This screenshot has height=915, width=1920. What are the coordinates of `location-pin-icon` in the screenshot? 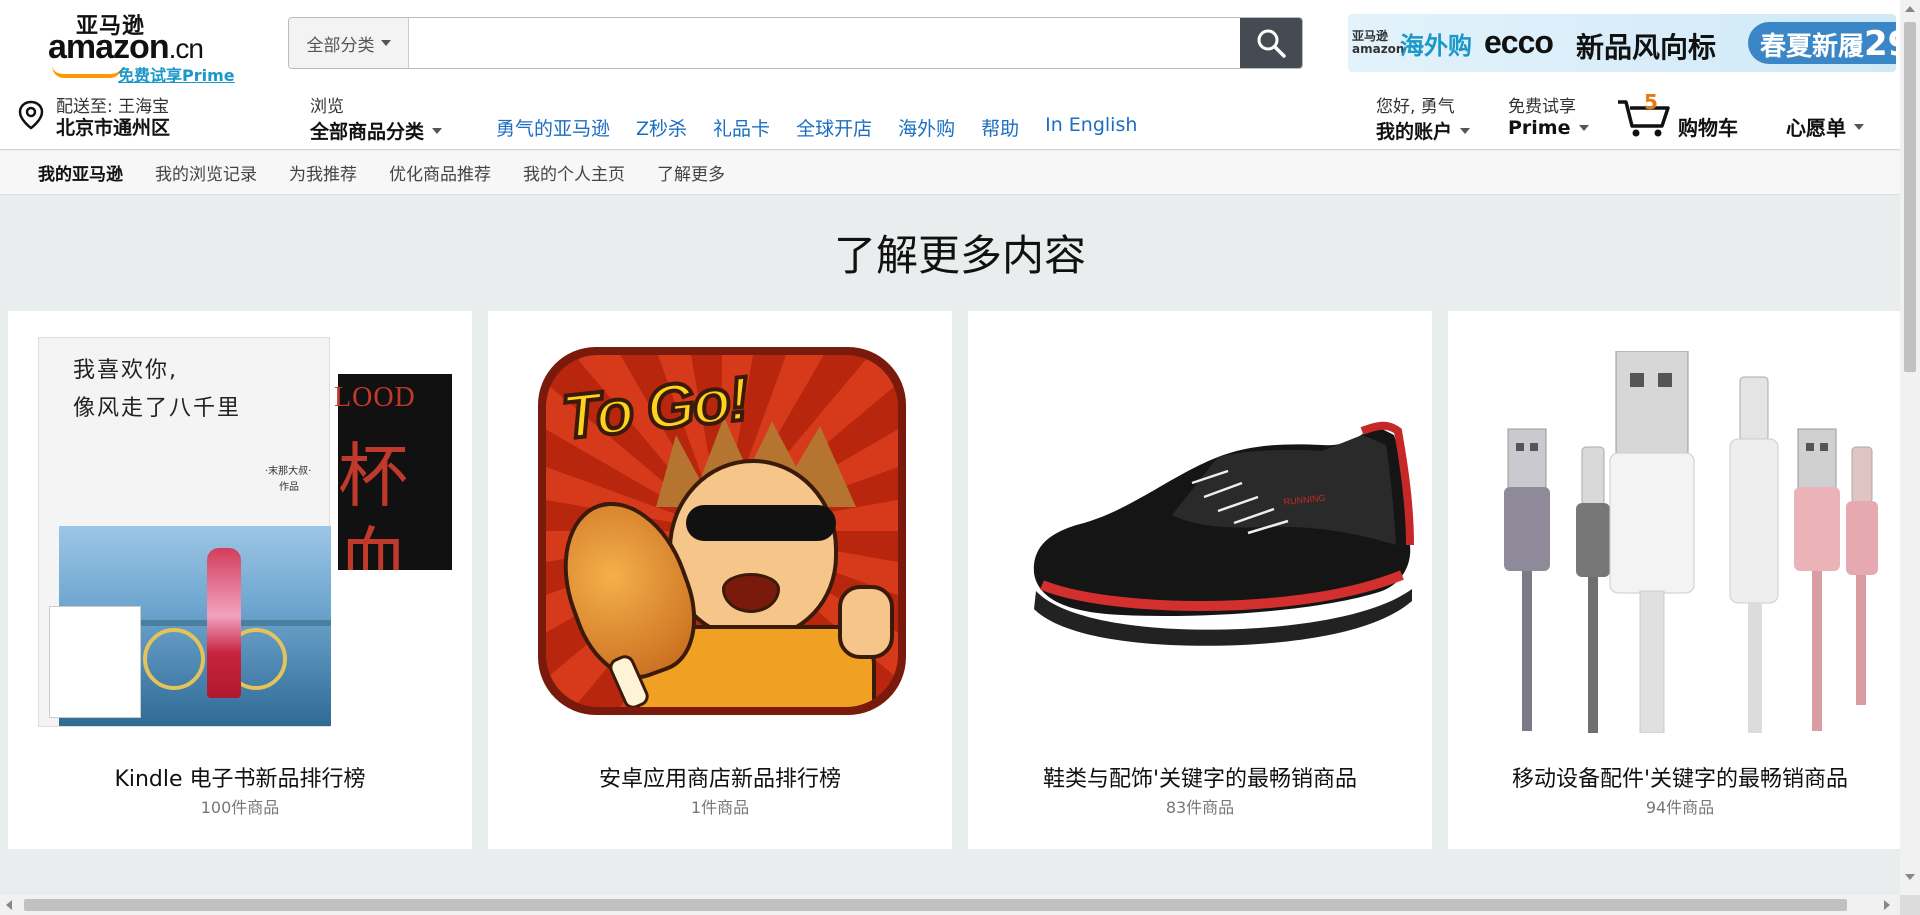 It's located at (31, 115).